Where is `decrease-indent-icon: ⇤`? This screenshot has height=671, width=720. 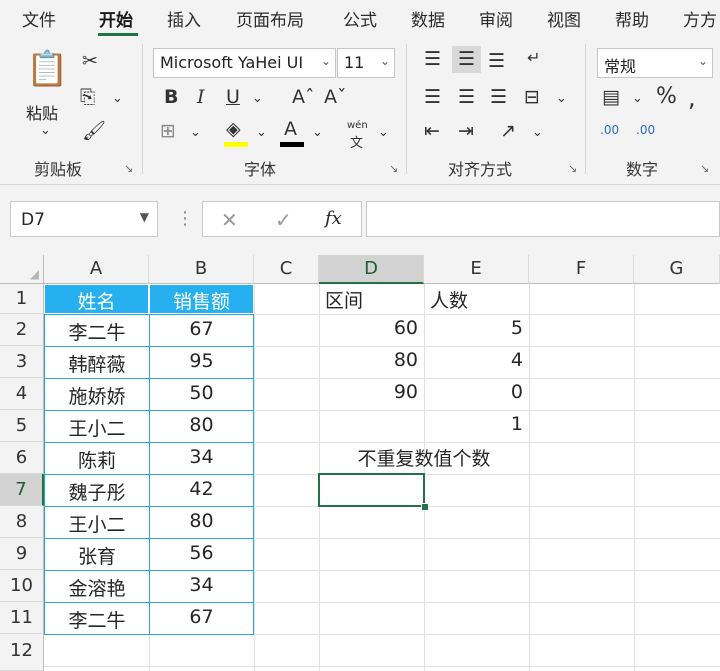
decrease-indent-icon: ⇤ is located at coordinates (432, 131).